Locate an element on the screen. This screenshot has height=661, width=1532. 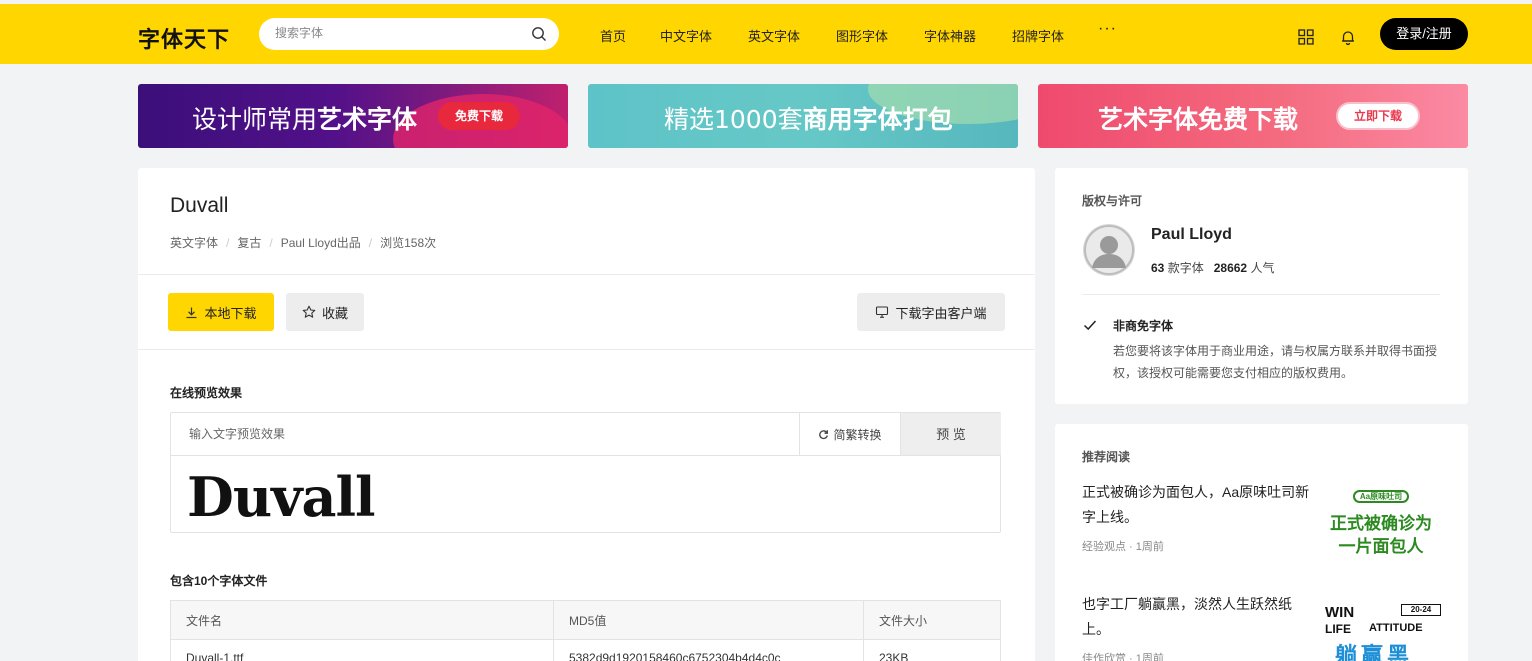
article-thumbnail: Aa原味吐司 正式被确诊为 一片面包人 is located at coordinates (1381, 526).